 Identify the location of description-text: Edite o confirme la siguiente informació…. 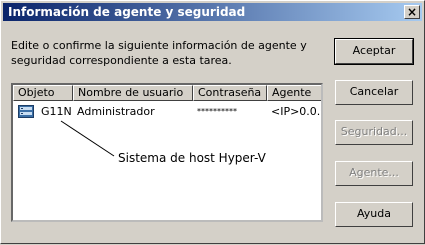
(159, 53).